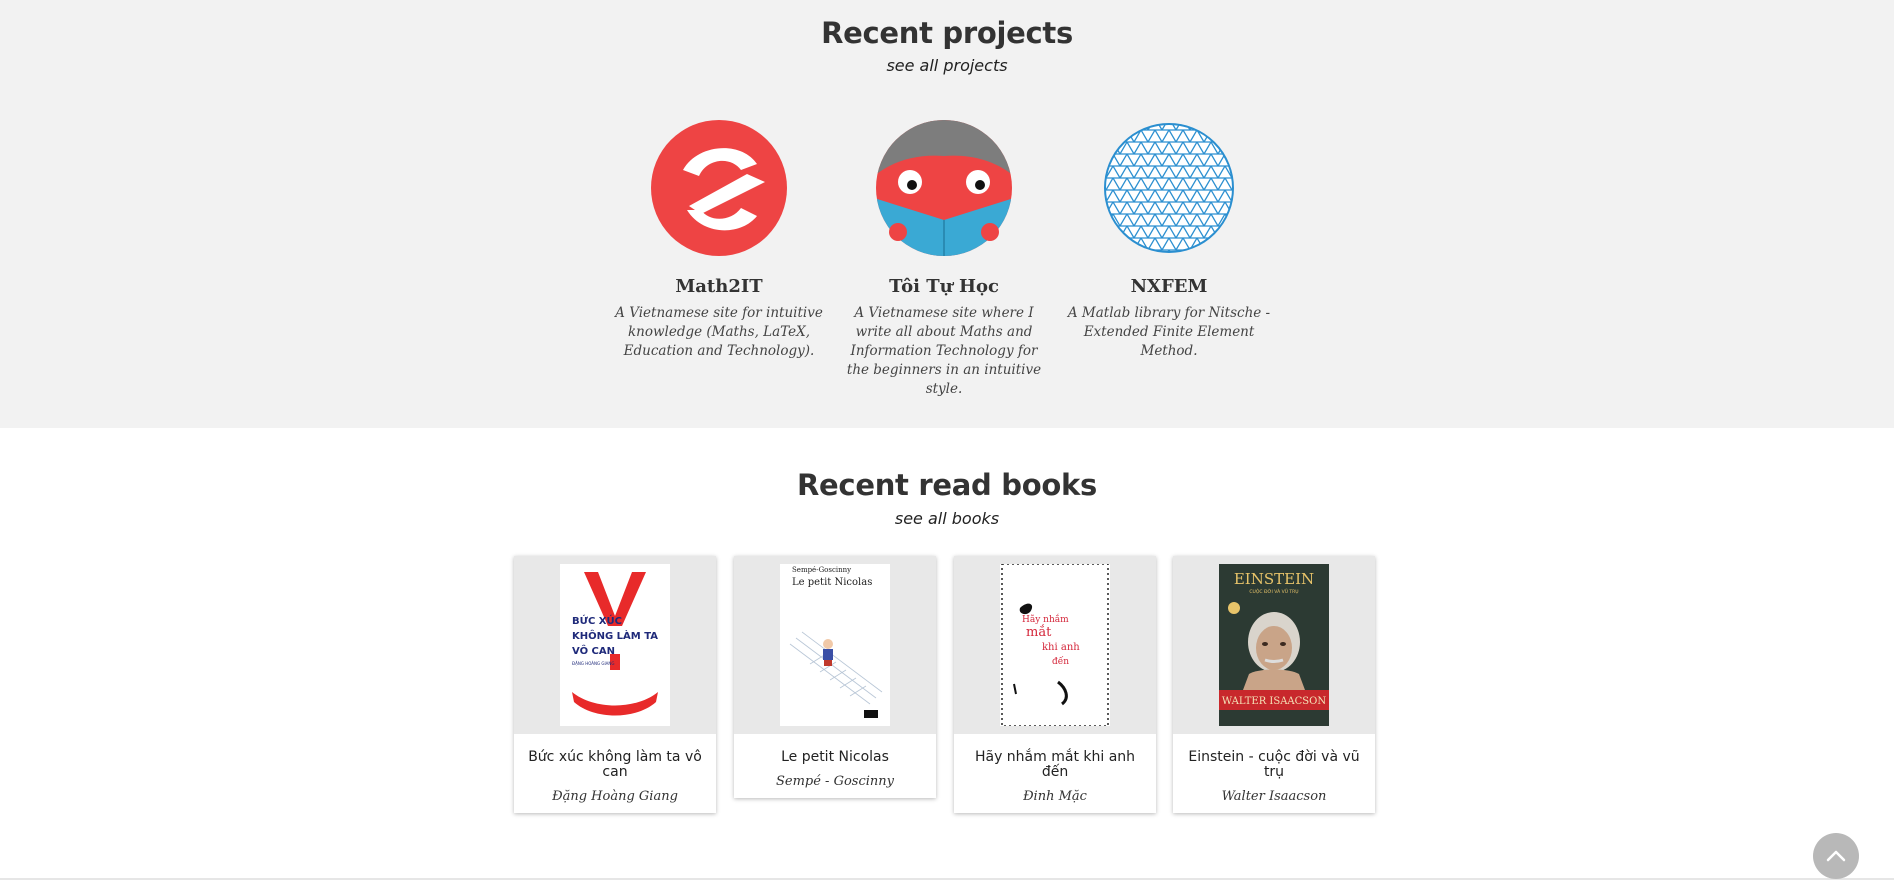 Image resolution: width=1894 pixels, height=880 pixels. Describe the element at coordinates (947, 518) in the screenshot. I see `see-all-books-link: see all books` at that location.